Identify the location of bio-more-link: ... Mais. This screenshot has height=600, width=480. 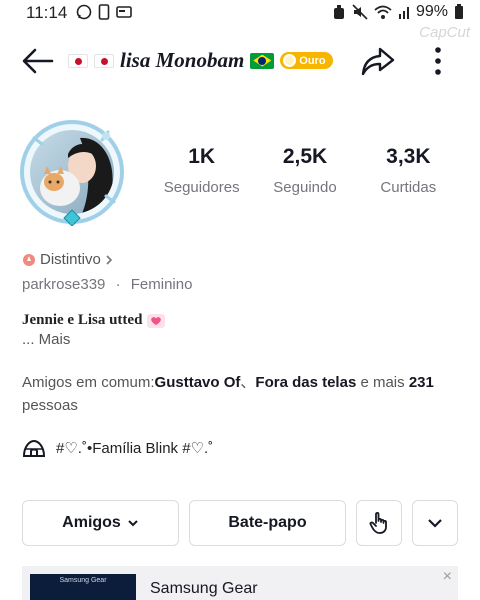
(46, 339).